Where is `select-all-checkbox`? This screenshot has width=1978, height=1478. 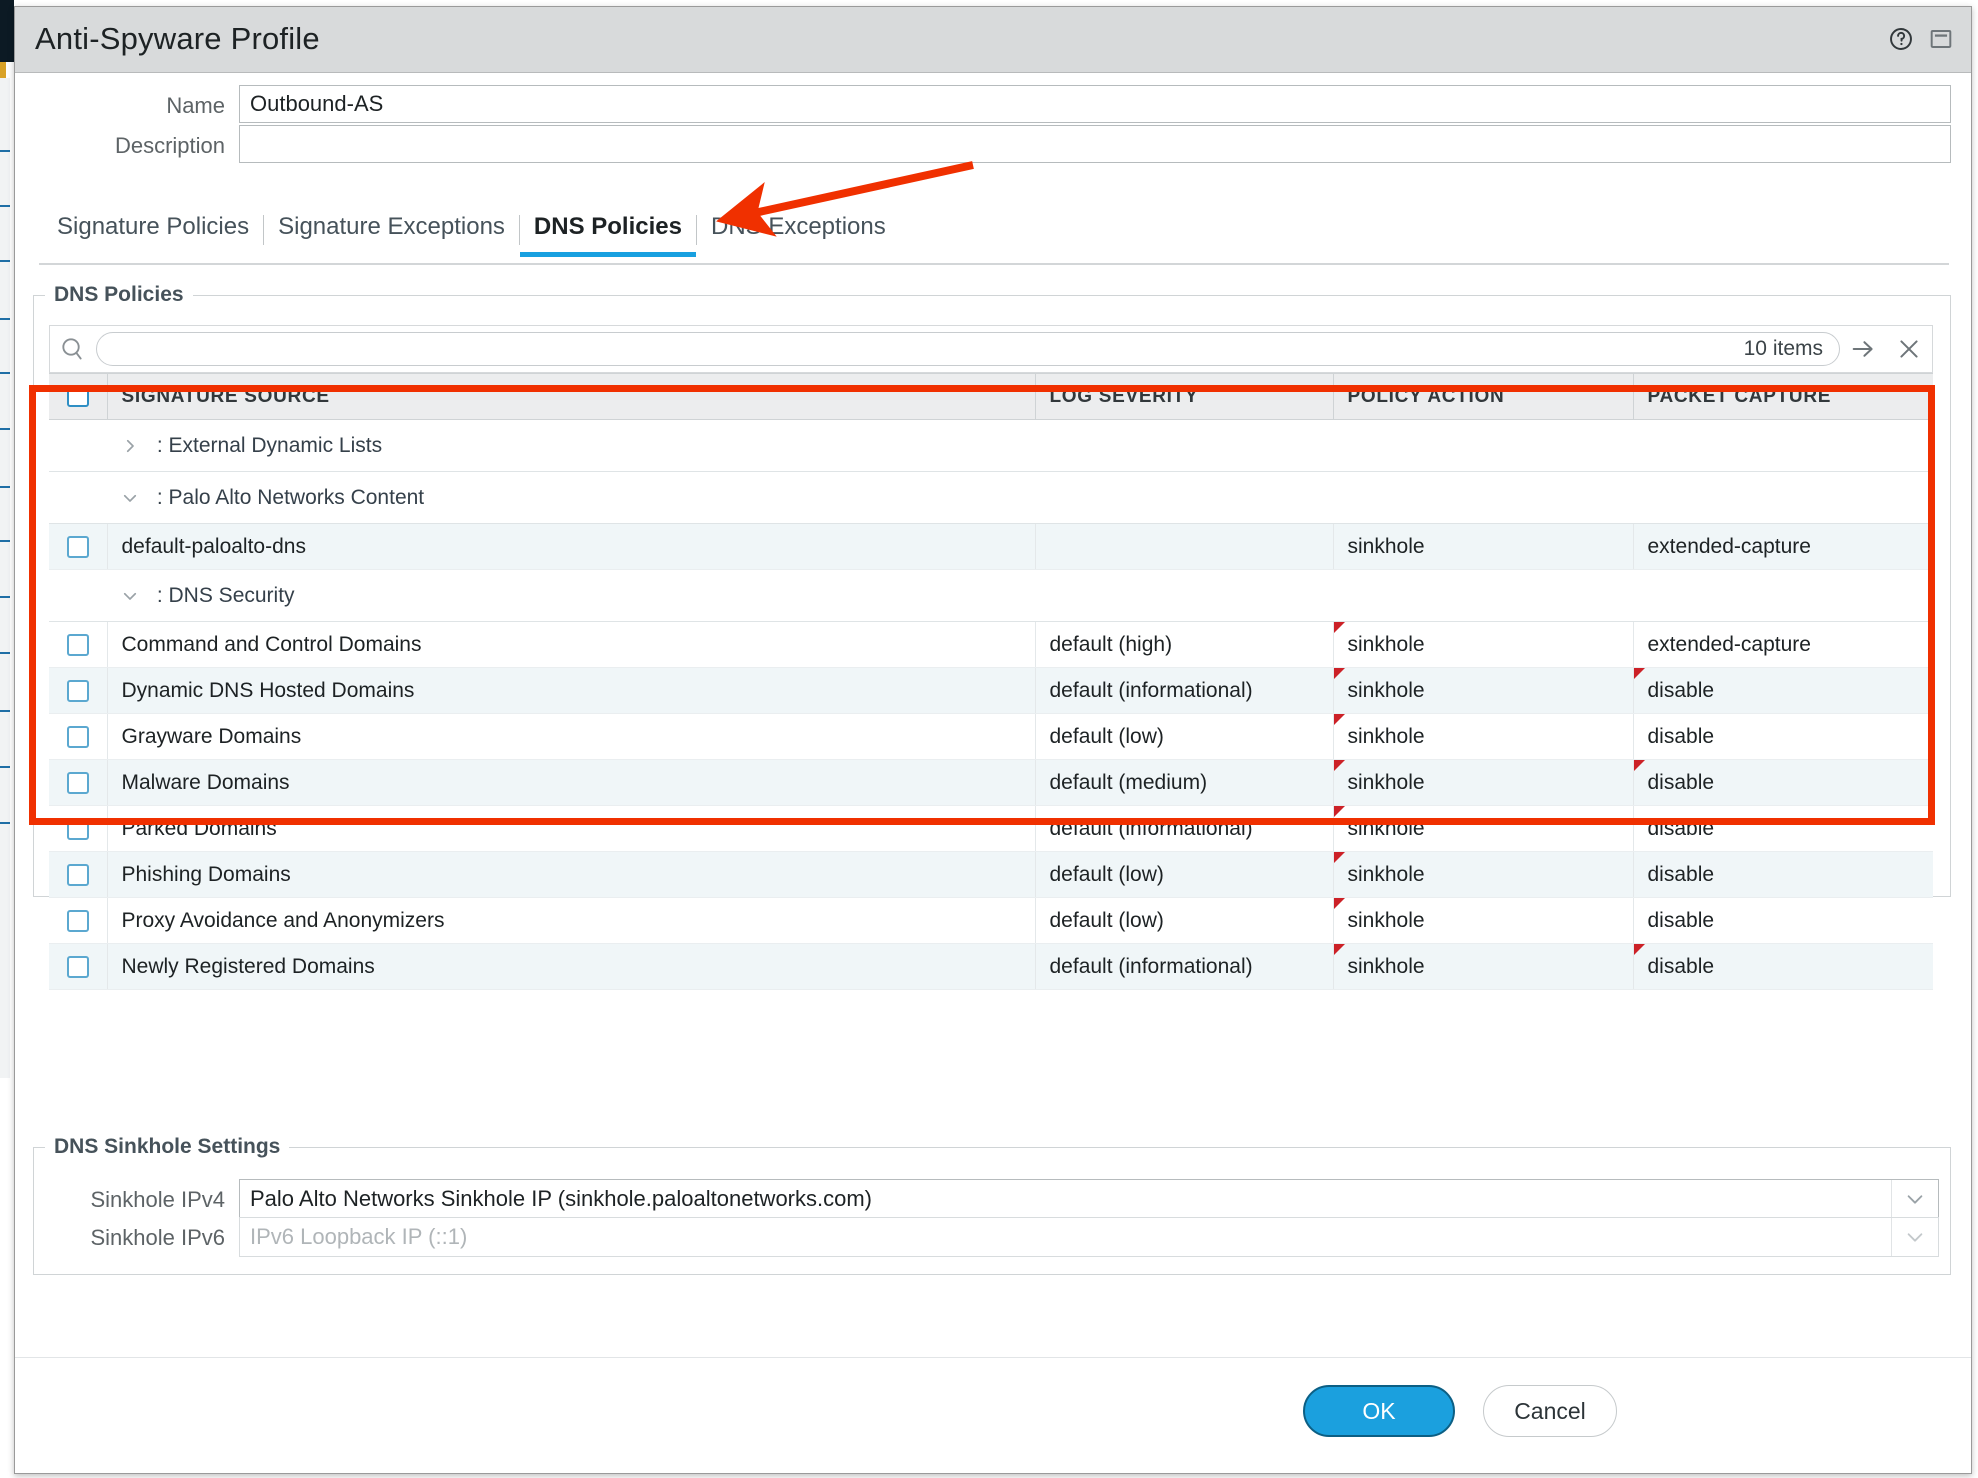 select-all-checkbox is located at coordinates (77, 396).